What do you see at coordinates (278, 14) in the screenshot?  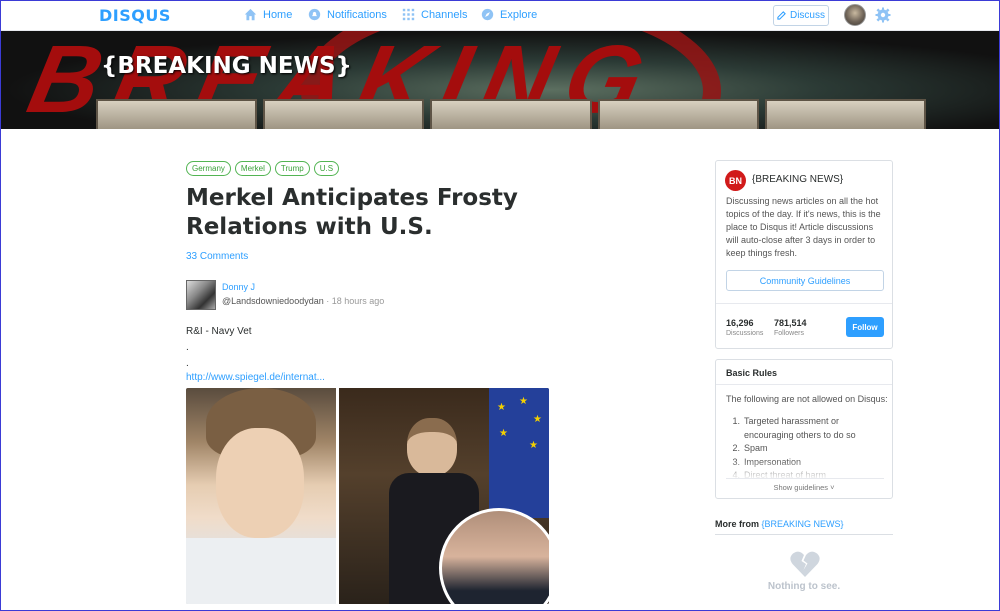 I see `nav-home-label: Home` at bounding box center [278, 14].